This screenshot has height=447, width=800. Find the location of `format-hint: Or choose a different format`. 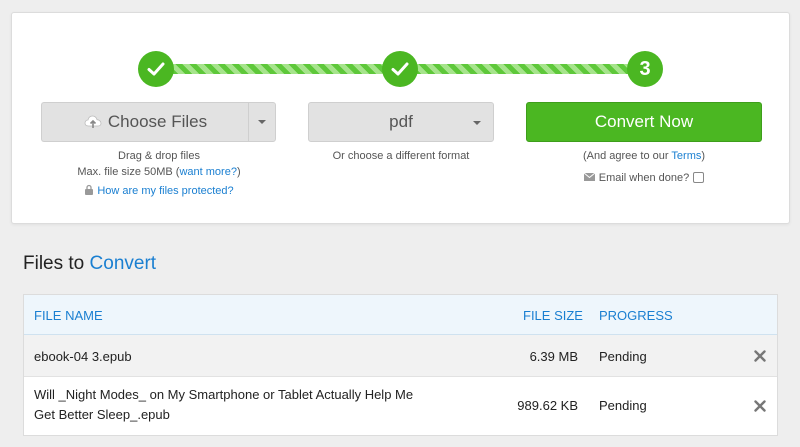

format-hint: Or choose a different format is located at coordinates (401, 156).